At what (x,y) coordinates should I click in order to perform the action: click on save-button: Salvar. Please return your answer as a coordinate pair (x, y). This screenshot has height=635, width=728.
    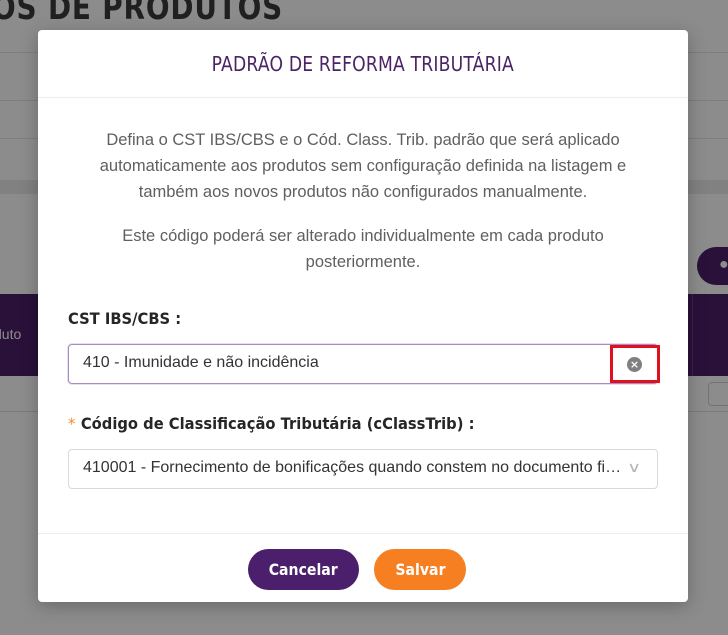
    Looking at the image, I should click on (420, 569).